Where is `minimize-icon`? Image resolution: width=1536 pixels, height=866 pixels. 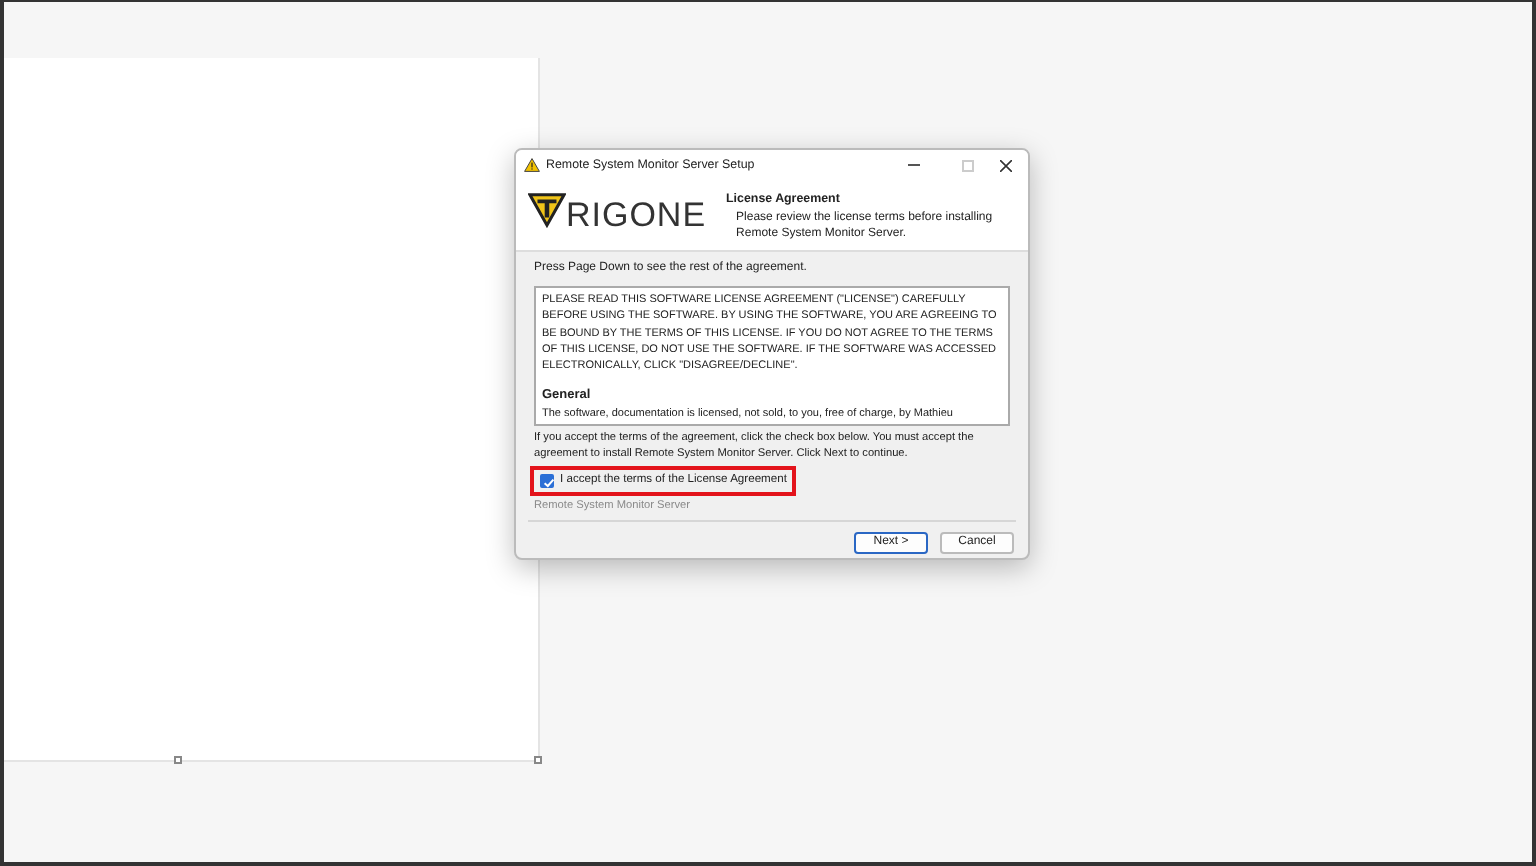 minimize-icon is located at coordinates (914, 165).